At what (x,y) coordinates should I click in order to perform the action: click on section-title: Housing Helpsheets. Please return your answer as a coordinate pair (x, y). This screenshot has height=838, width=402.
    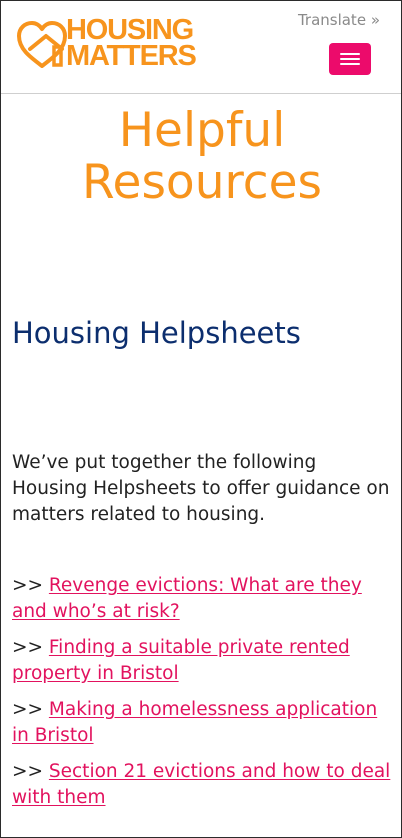
    Looking at the image, I should click on (156, 333).